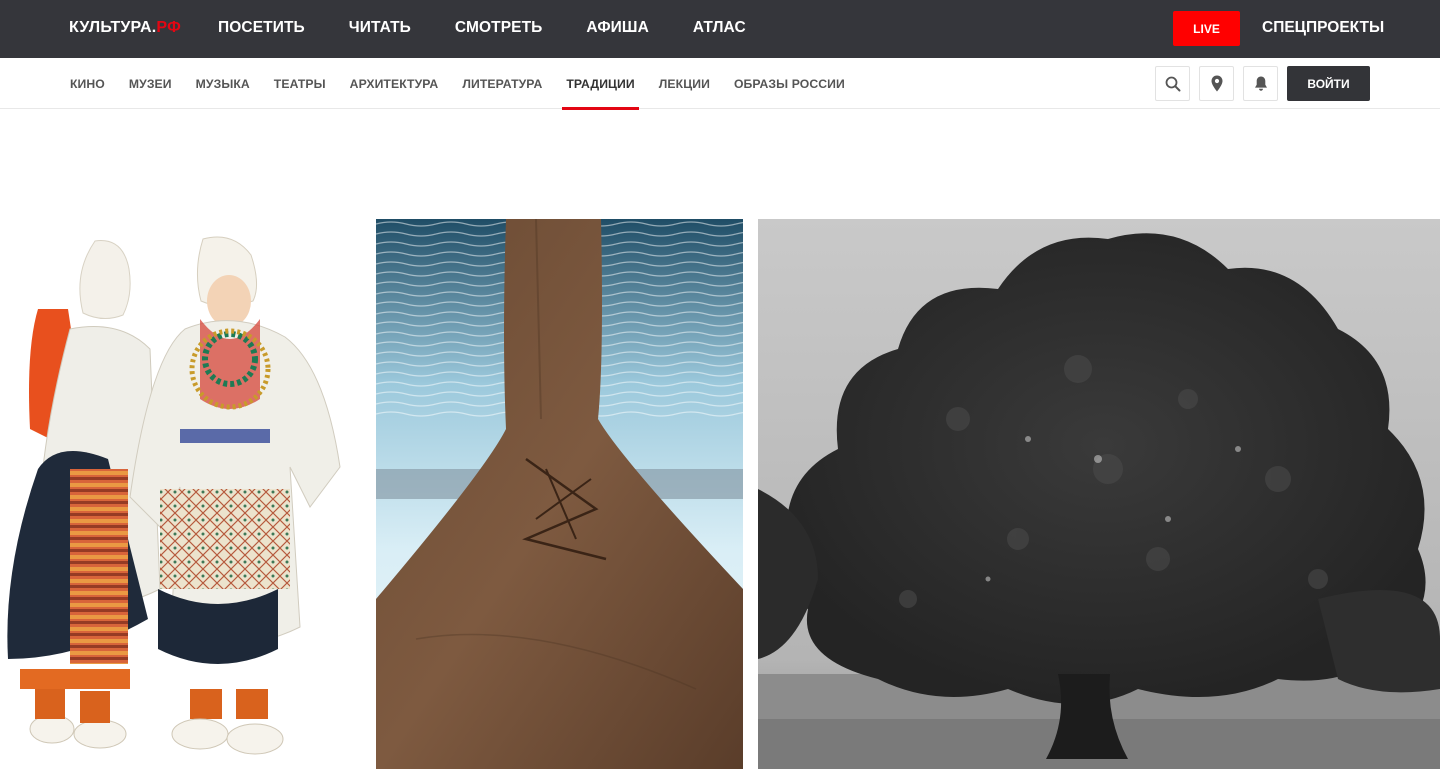 Image resolution: width=1440 pixels, height=769 pixels. I want to click on category-item-literature: ЛИТЕРАТУРА, so click(502, 83).